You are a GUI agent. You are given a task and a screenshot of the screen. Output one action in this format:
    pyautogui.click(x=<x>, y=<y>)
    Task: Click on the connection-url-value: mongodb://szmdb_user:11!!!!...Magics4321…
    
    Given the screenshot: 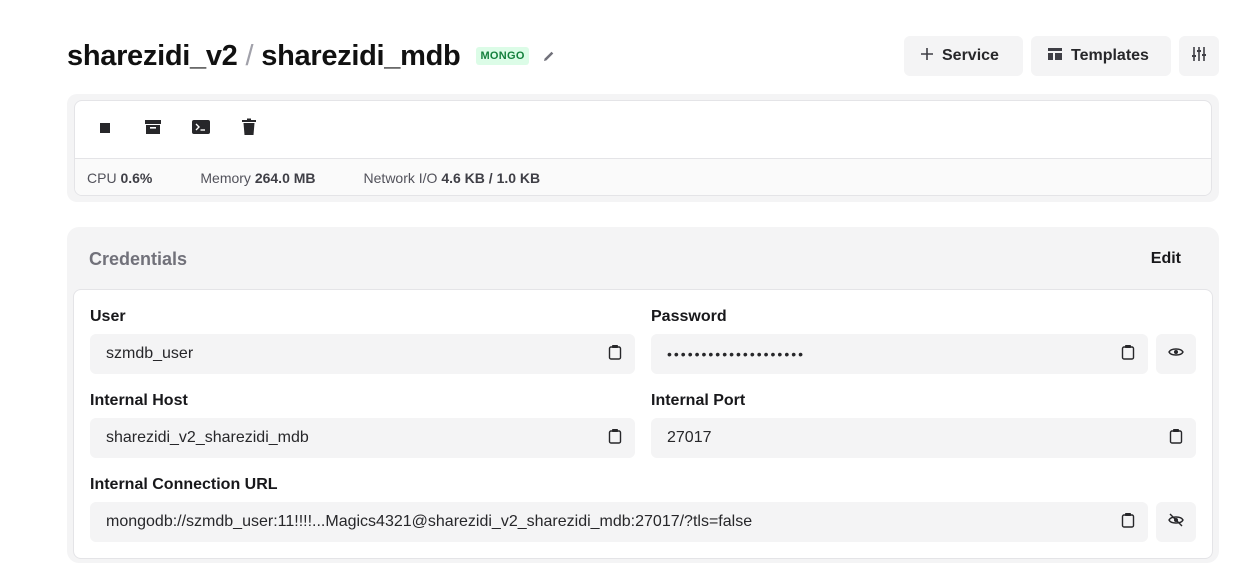 What is the action you would take?
    pyautogui.click(x=429, y=521)
    